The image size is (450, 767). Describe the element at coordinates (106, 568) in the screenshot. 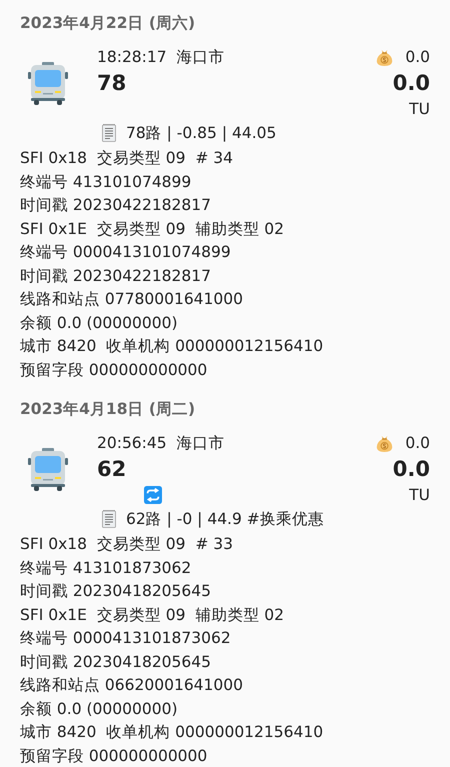

I see `detail-line: 终端号 413101873062` at that location.